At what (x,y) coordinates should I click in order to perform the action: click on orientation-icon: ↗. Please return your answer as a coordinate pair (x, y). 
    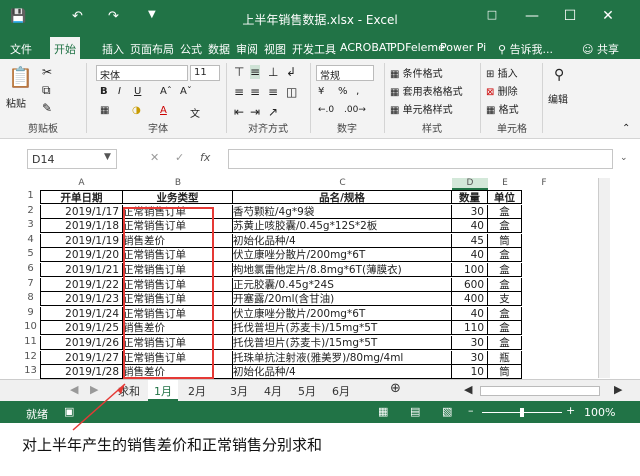
    Looking at the image, I should click on (273, 112).